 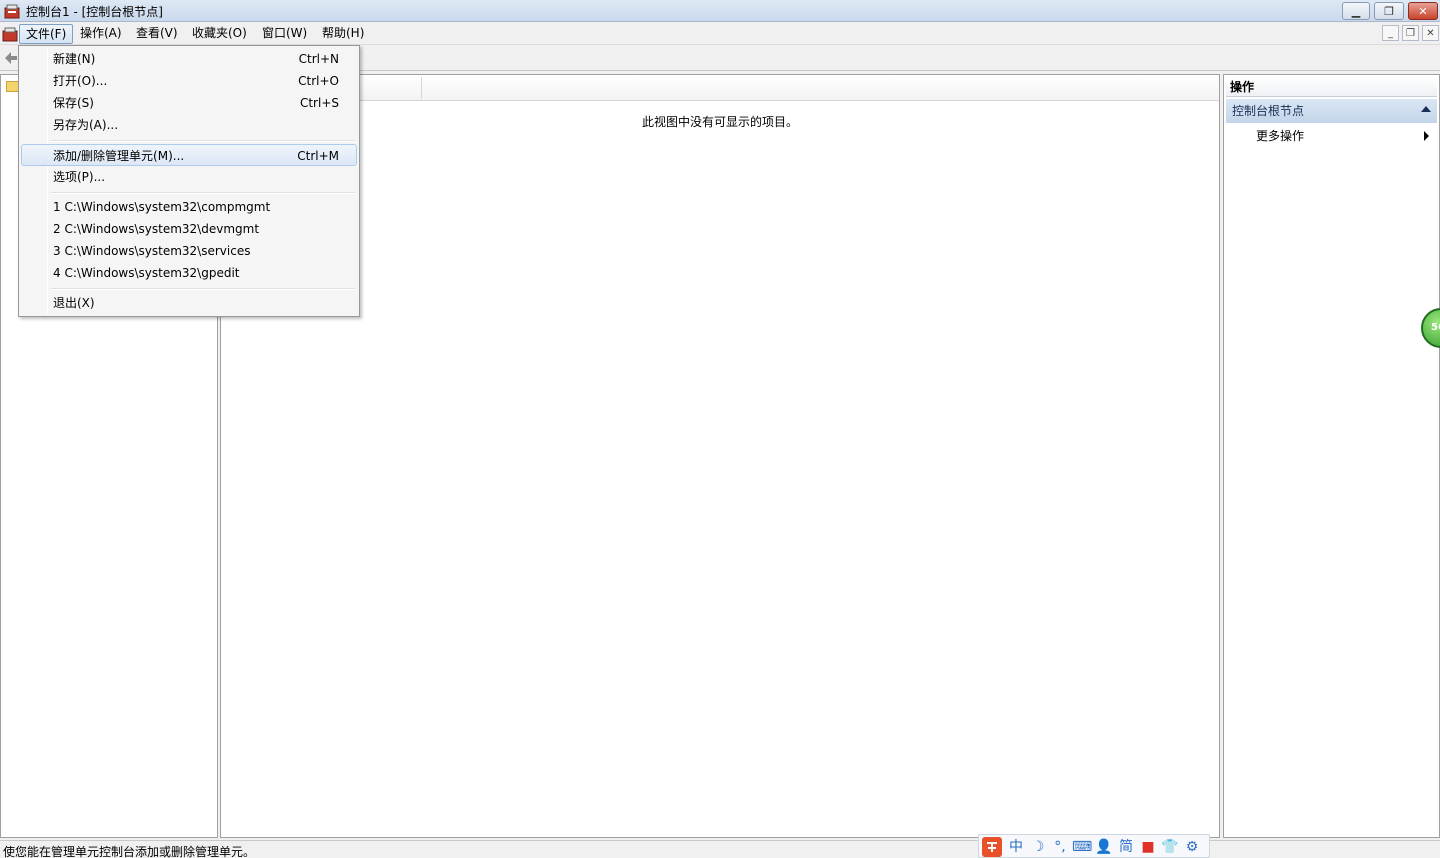 What do you see at coordinates (1038, 847) in the screenshot?
I see `ime-half-width-icon: ☽` at bounding box center [1038, 847].